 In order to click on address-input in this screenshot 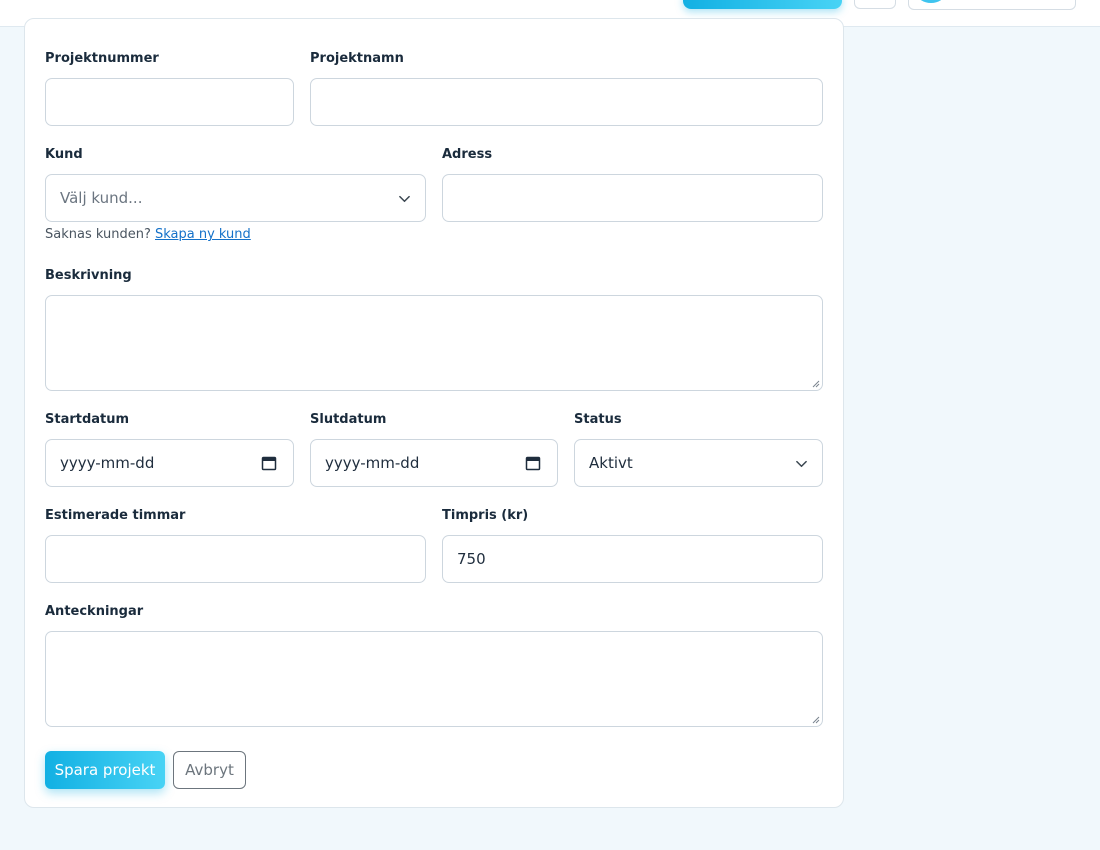, I will do `click(632, 198)`.